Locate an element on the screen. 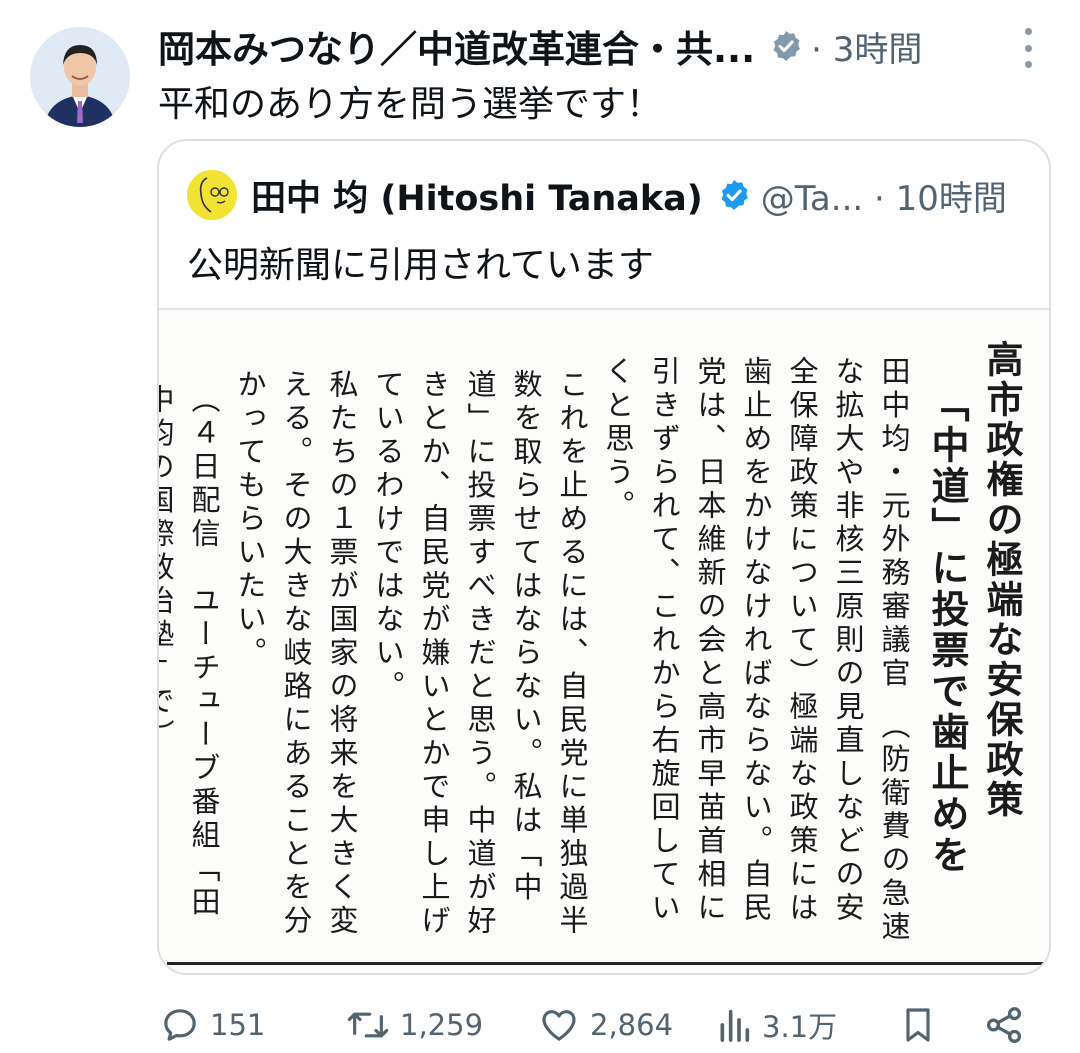  action-bar: 151 1,259 2,864 3.1万 is located at coordinates (600, 1025).